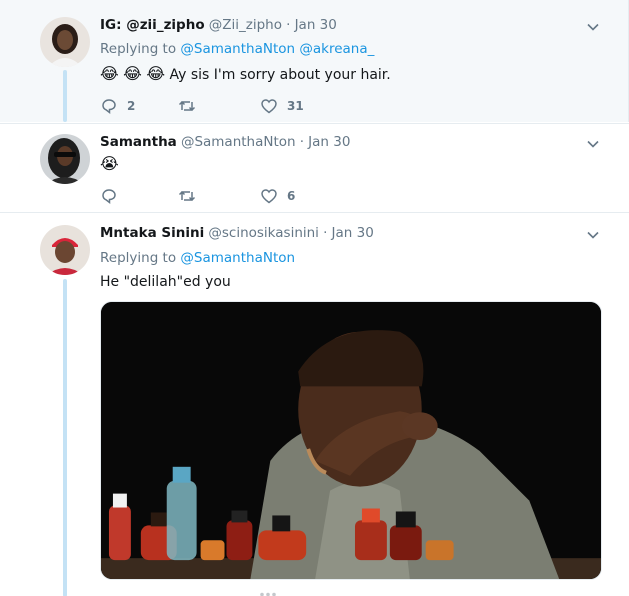 Image resolution: width=629 pixels, height=596 pixels. I want to click on tweet-actions: 6, so click(250, 196).